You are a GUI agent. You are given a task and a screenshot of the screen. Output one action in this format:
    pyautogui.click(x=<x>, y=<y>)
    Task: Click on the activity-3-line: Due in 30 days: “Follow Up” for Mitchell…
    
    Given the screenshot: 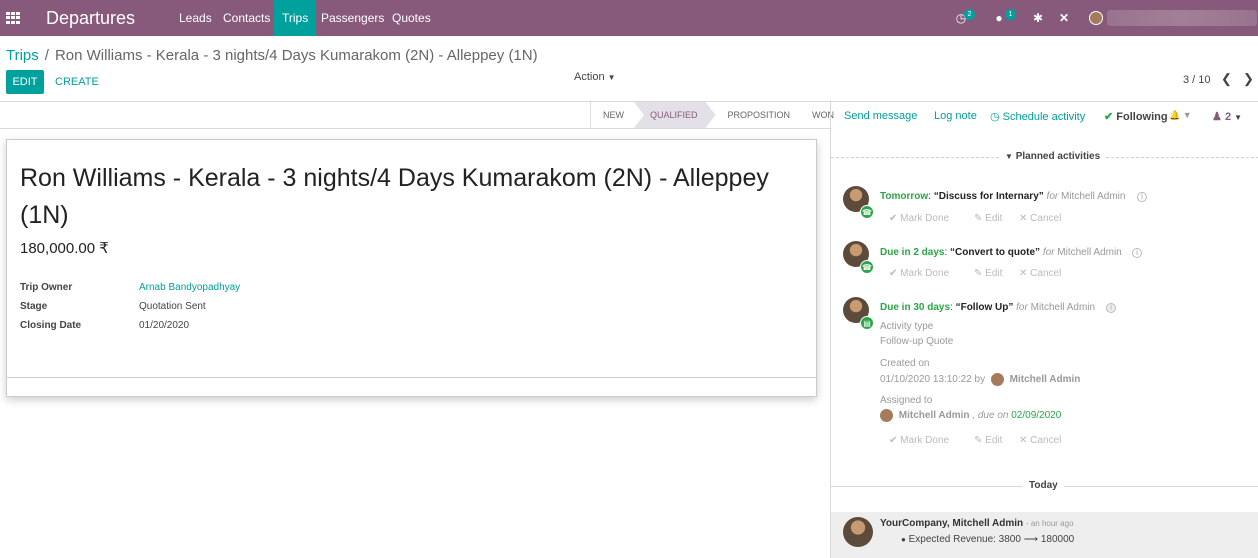 What is the action you would take?
    pyautogui.click(x=988, y=307)
    